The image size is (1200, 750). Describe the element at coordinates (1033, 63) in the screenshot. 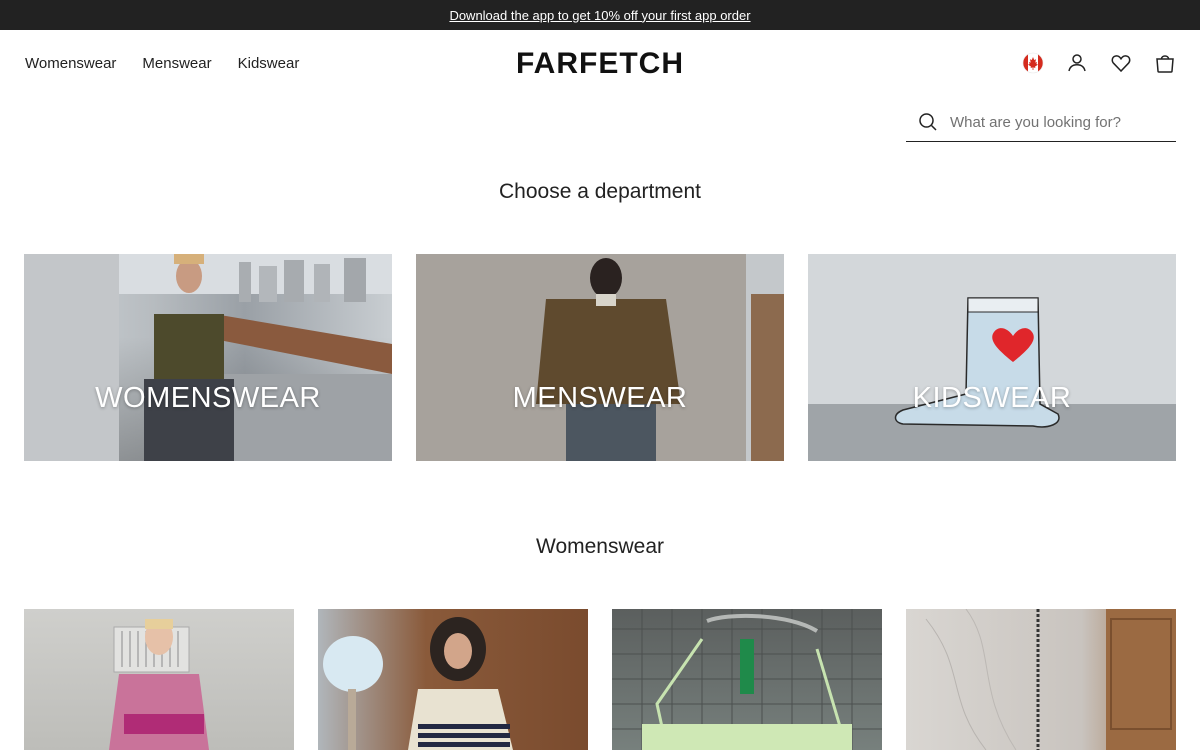

I see `canada-flag-icon` at that location.